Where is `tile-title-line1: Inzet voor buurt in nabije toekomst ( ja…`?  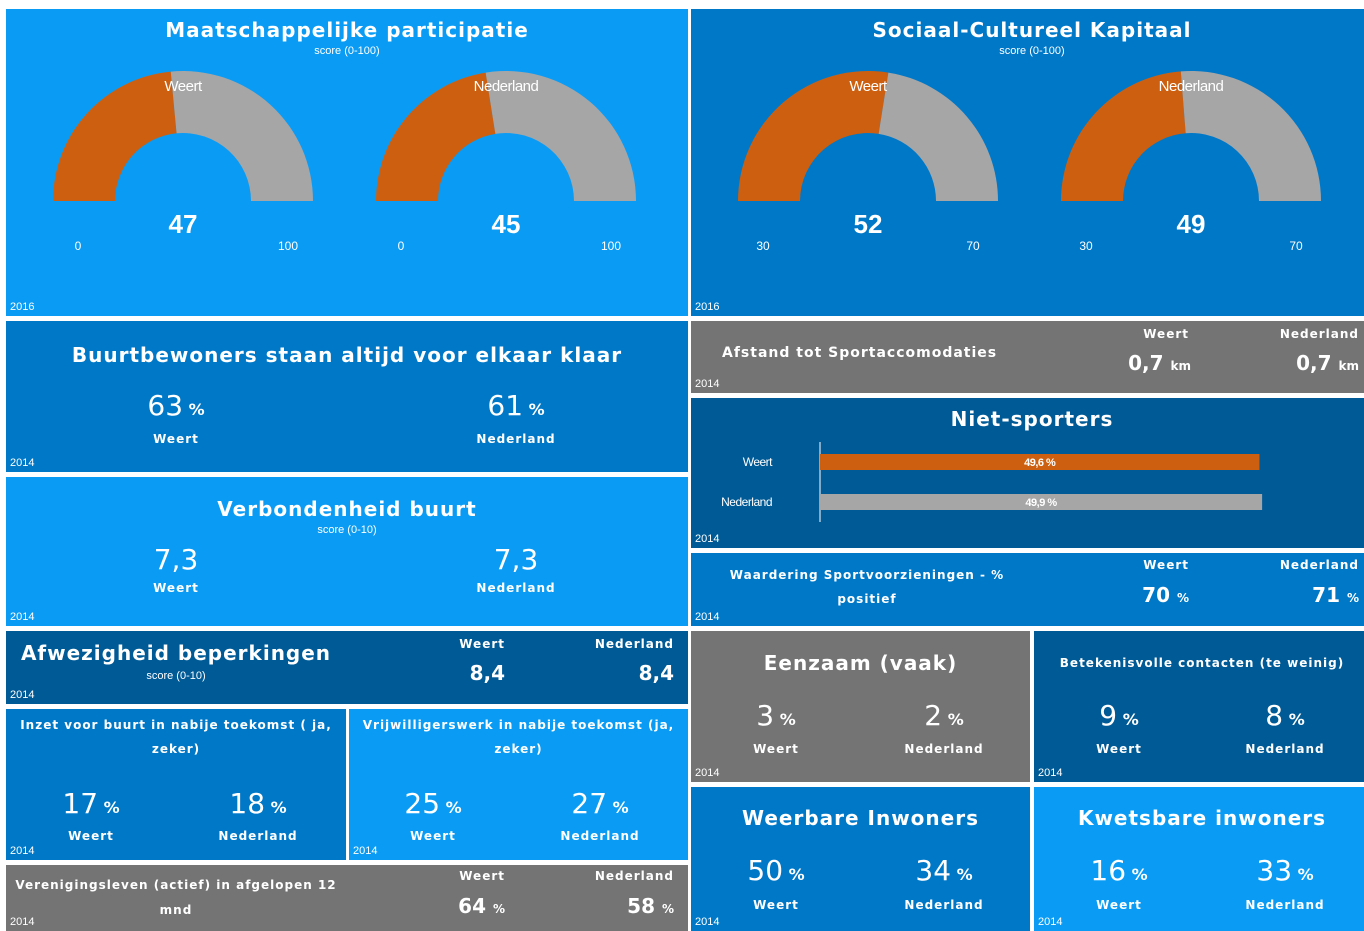 tile-title-line1: Inzet voor buurt in nabije toekomst ( ja… is located at coordinates (176, 725).